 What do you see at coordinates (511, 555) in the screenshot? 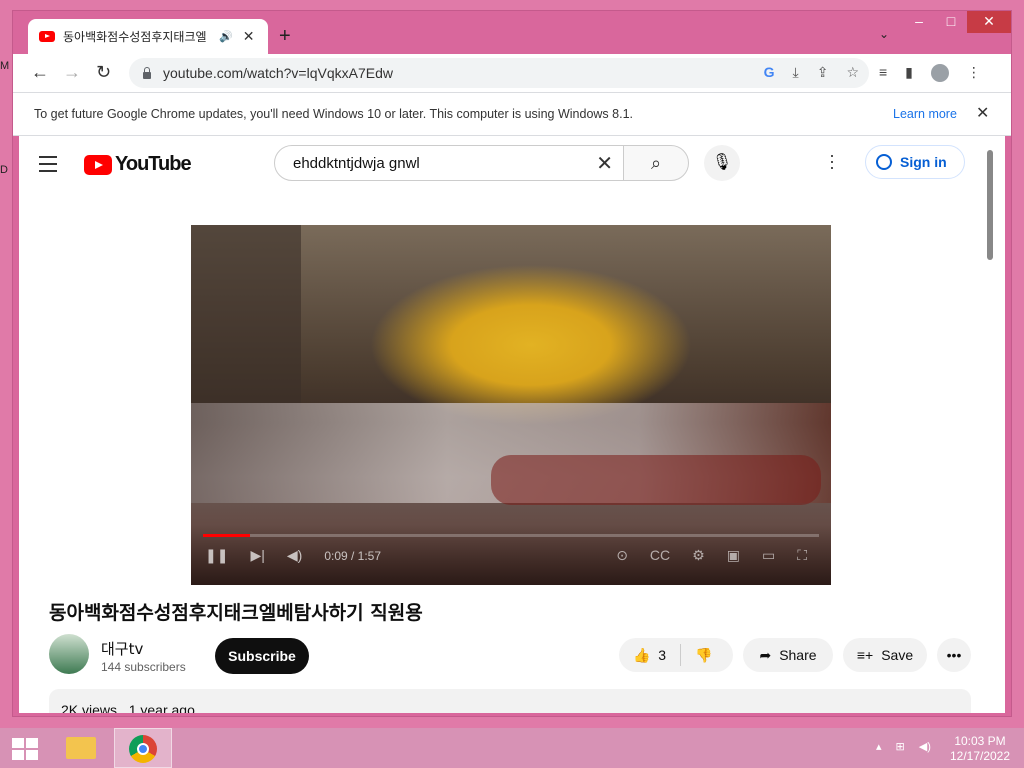
I see `player-controls: ❚❚ ▶| ◀) 0:09 / 1:57 ⊙ CC ⚙ ▣ ▭ ⛶` at bounding box center [511, 555].